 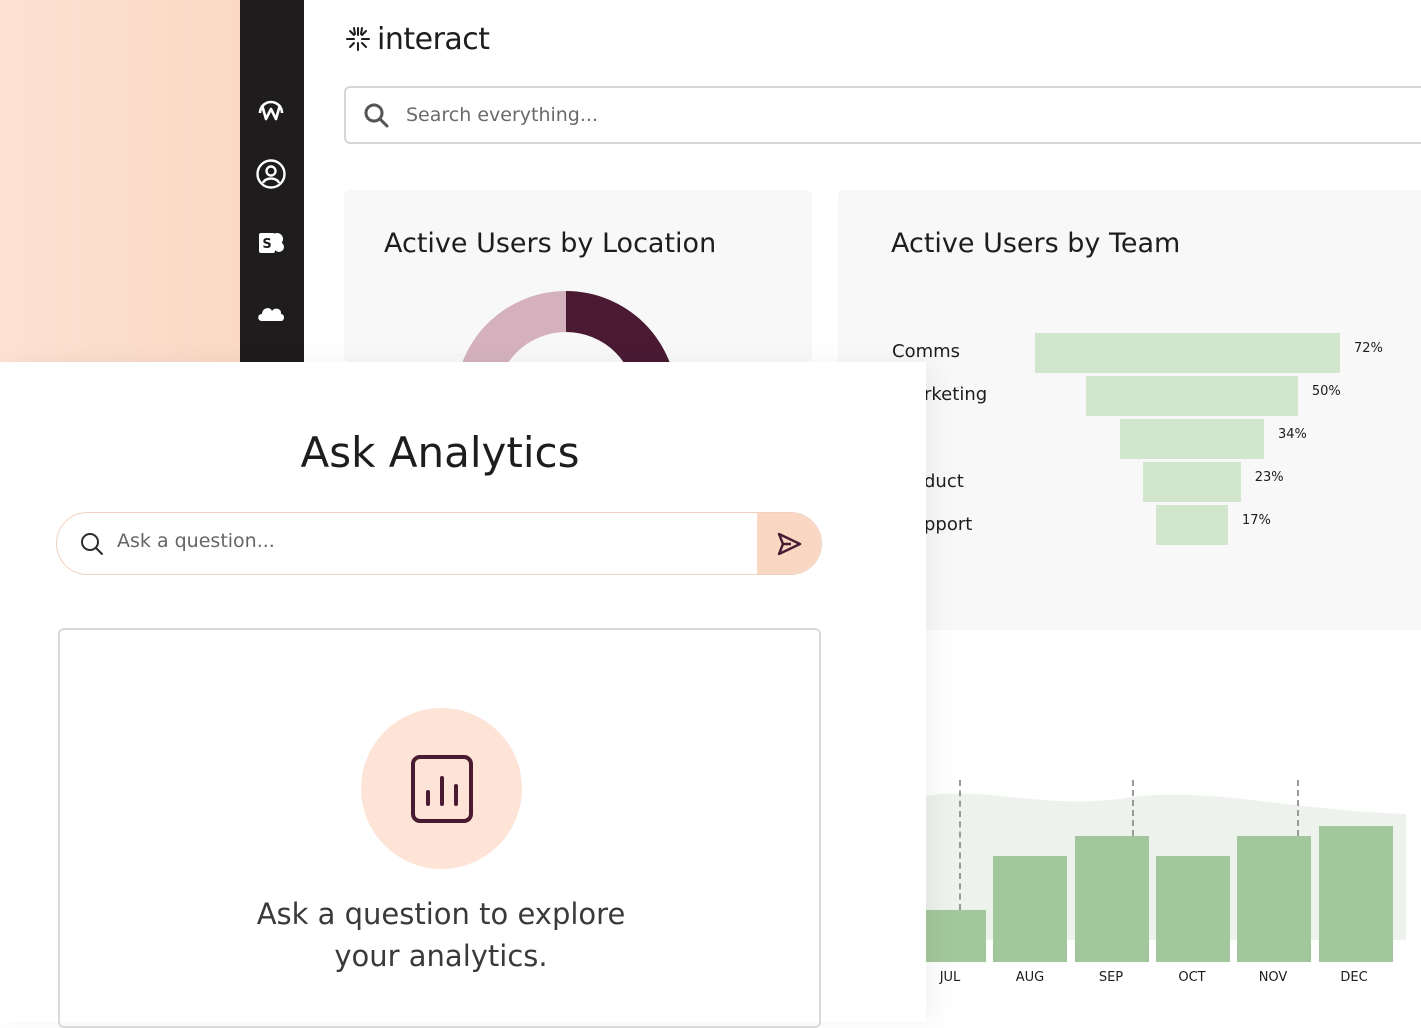 What do you see at coordinates (956, 394) in the screenshot?
I see `team-bar-label: rketing` at bounding box center [956, 394].